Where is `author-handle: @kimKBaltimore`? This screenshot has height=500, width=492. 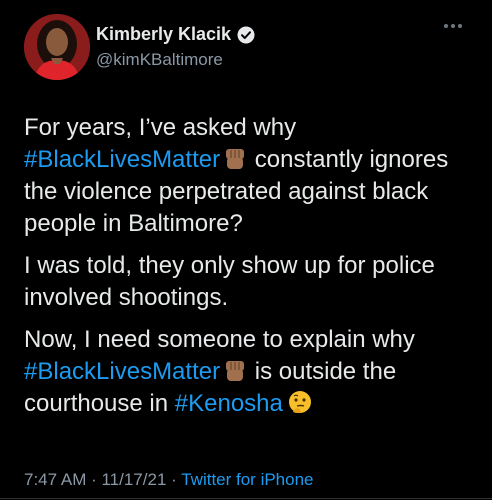
author-handle: @kimKBaltimore is located at coordinates (159, 60).